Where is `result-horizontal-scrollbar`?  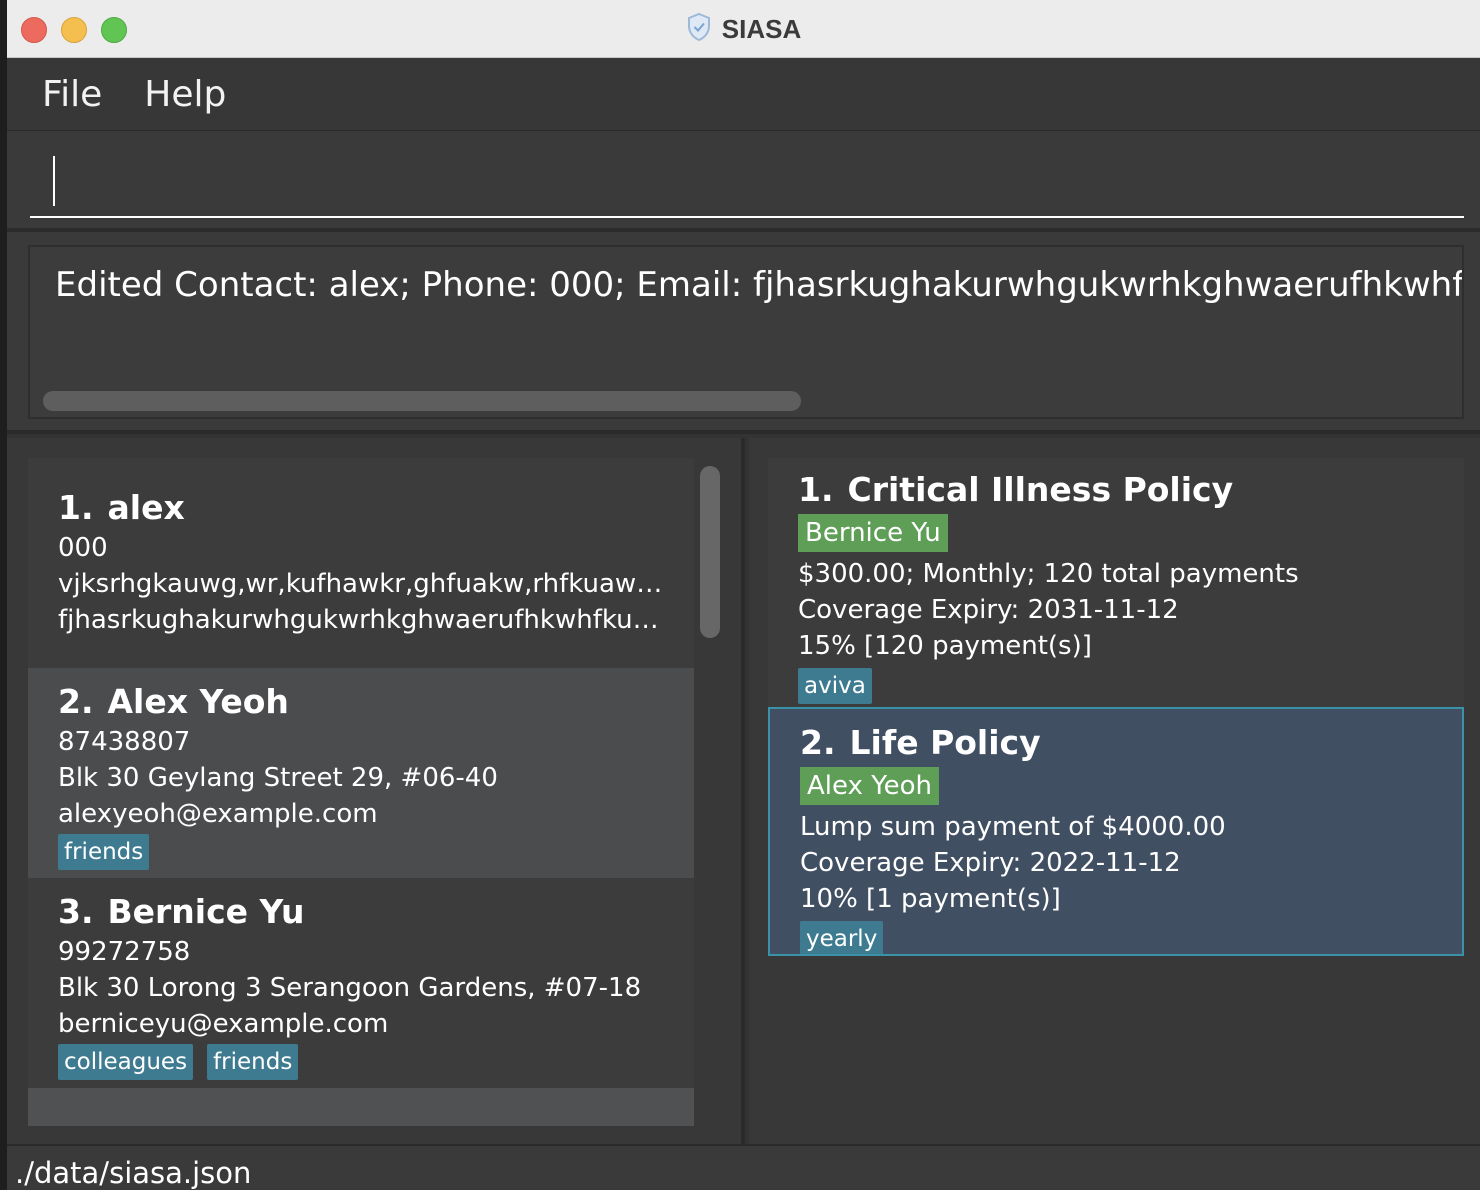
result-horizontal-scrollbar is located at coordinates (422, 401).